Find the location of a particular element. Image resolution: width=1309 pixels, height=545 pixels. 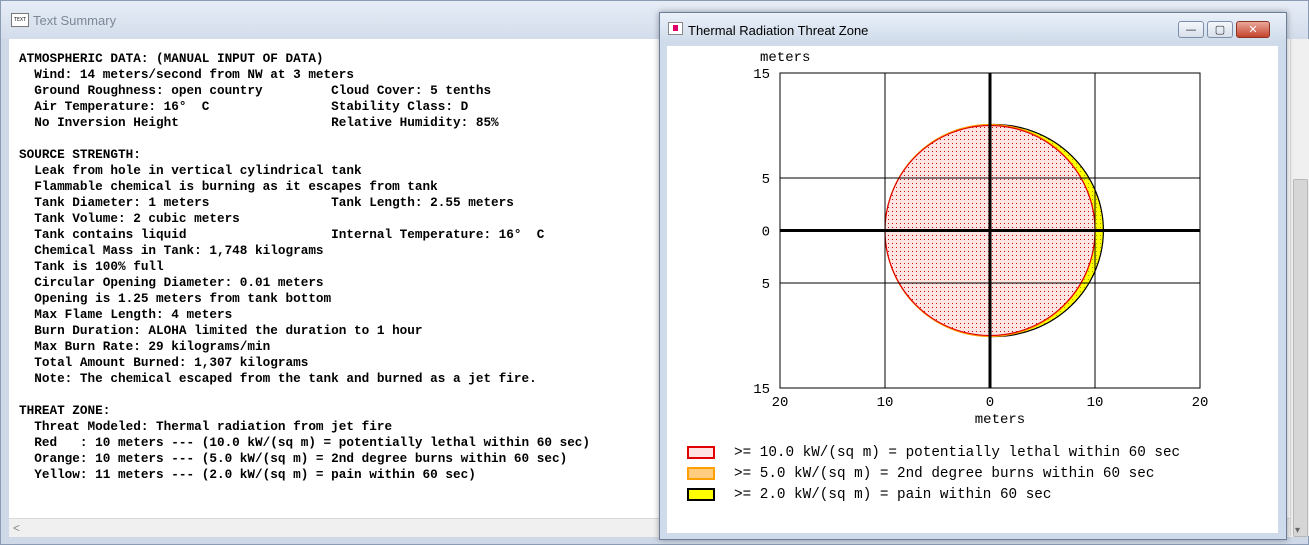

summary-line: Max Burn Rate: 29 kilograms/min is located at coordinates (145, 346).